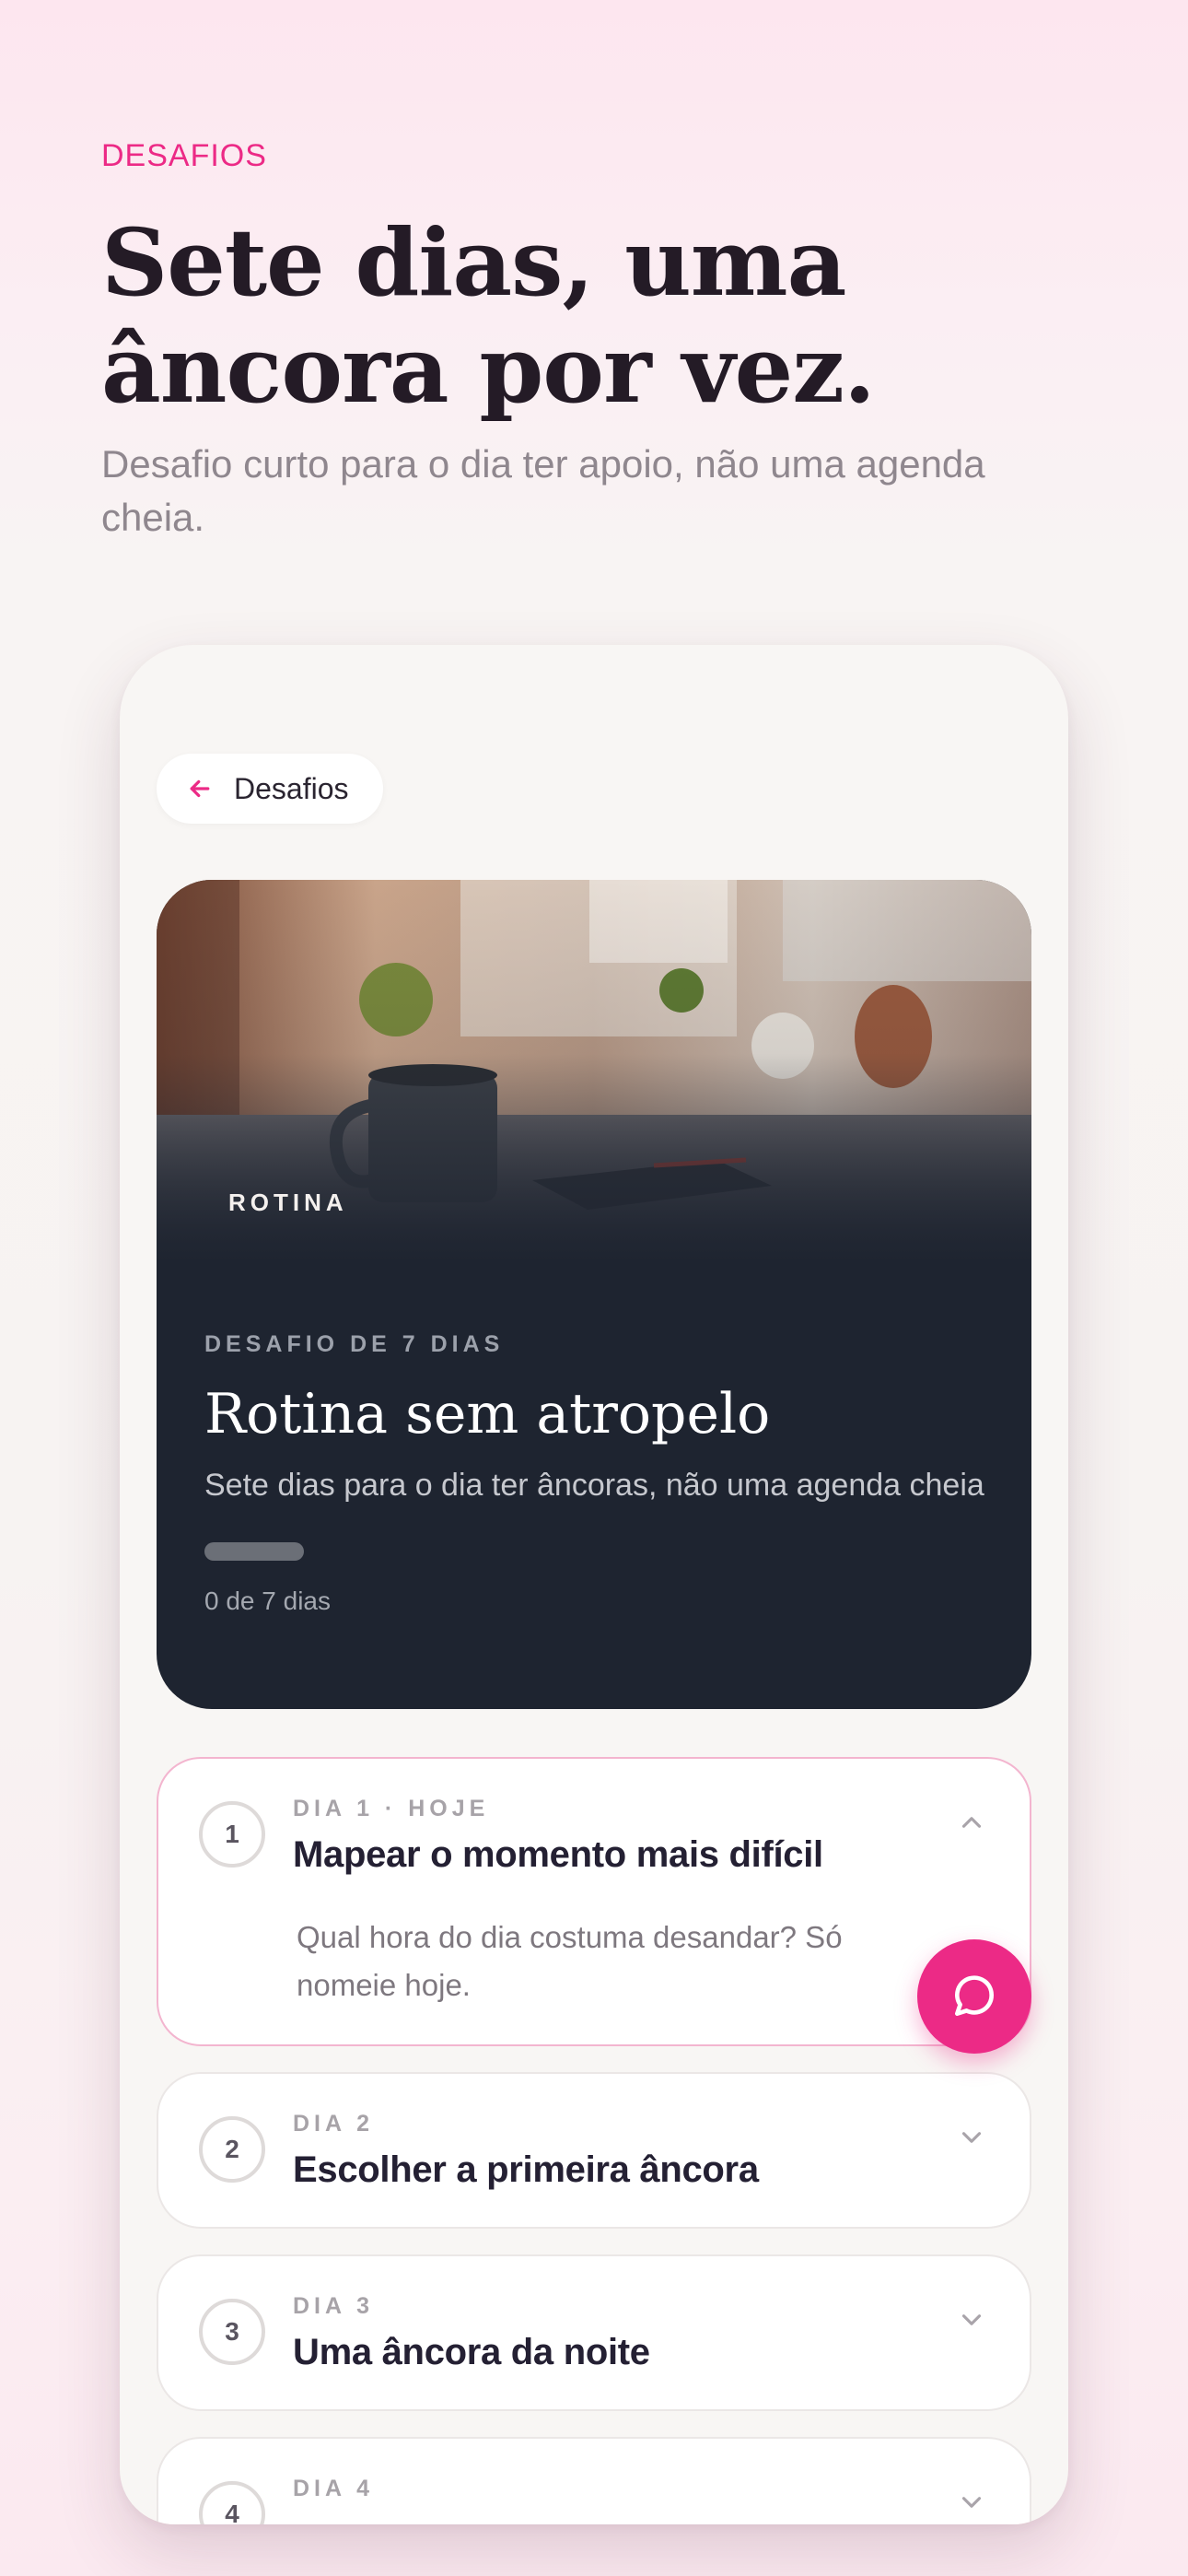 The height and width of the screenshot is (2576, 1188). I want to click on day-number-badge: 2, so click(232, 2149).